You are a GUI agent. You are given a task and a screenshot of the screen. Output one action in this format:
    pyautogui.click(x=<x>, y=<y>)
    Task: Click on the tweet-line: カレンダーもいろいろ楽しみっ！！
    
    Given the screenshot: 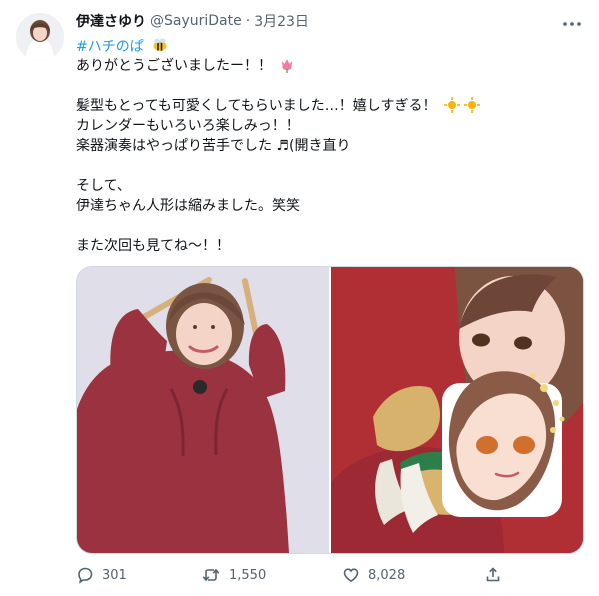 What is the action you would take?
    pyautogui.click(x=188, y=126)
    